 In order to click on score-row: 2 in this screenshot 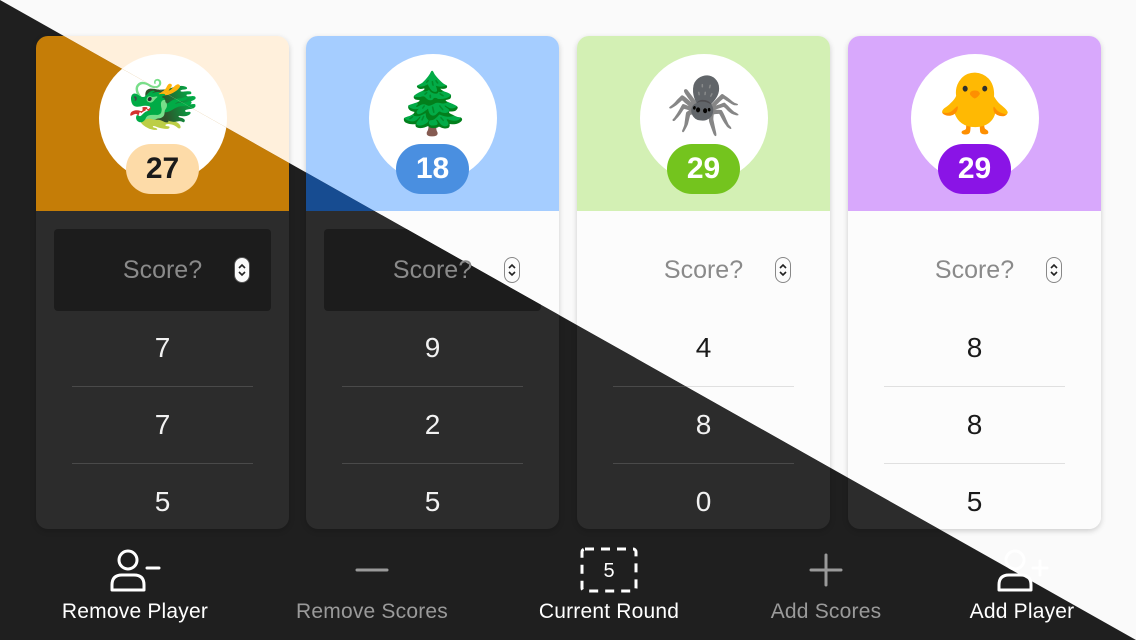, I will do `click(432, 425)`.